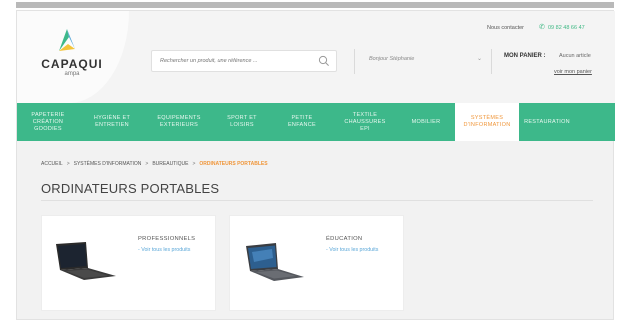  Describe the element at coordinates (542, 27) in the screenshot. I see `phone-icon: ✆` at that location.